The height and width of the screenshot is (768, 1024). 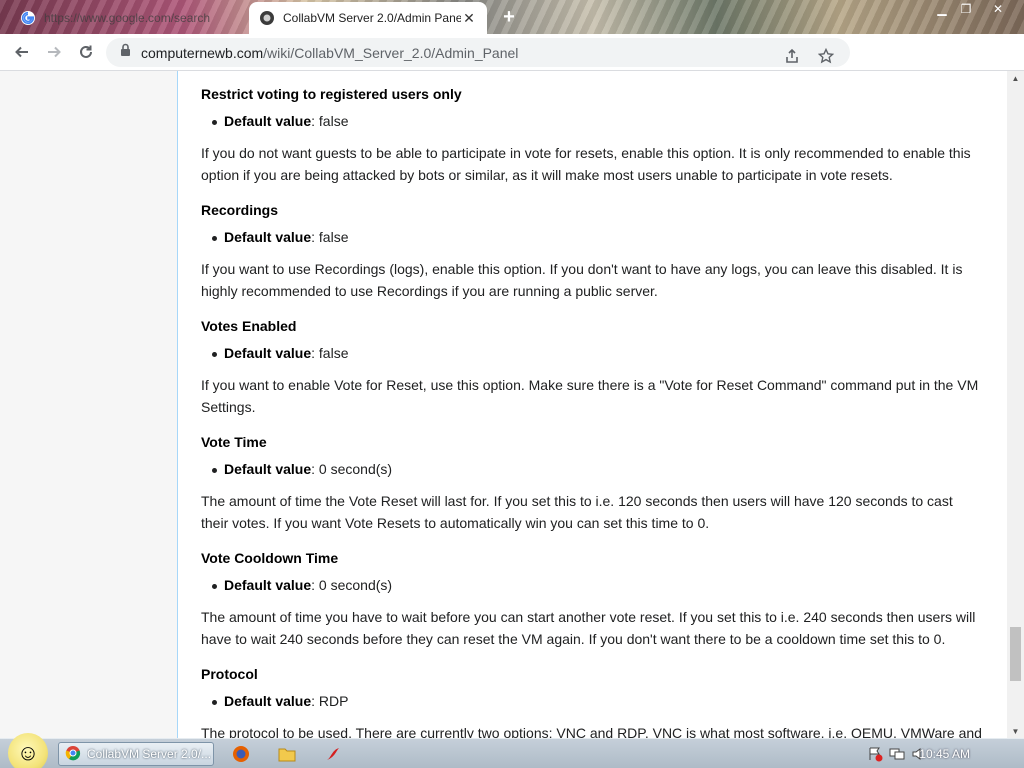 I want to click on scroll-down-arrow-icon: ▼, so click(x=1015, y=731).